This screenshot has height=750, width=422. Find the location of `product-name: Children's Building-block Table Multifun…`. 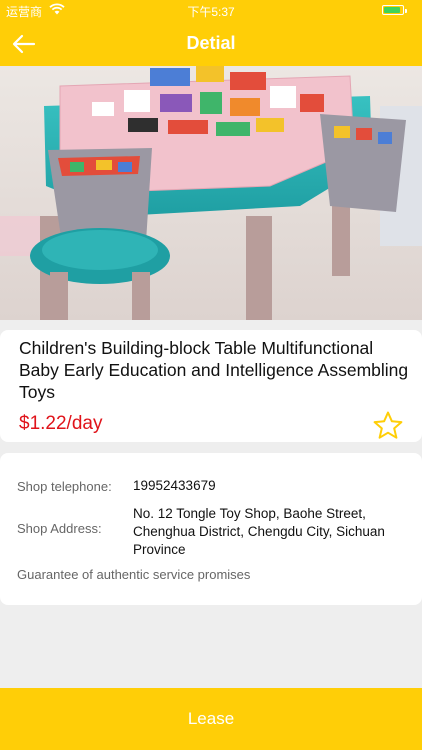

product-name: Children's Building-block Table Multifun… is located at coordinates (214, 370).